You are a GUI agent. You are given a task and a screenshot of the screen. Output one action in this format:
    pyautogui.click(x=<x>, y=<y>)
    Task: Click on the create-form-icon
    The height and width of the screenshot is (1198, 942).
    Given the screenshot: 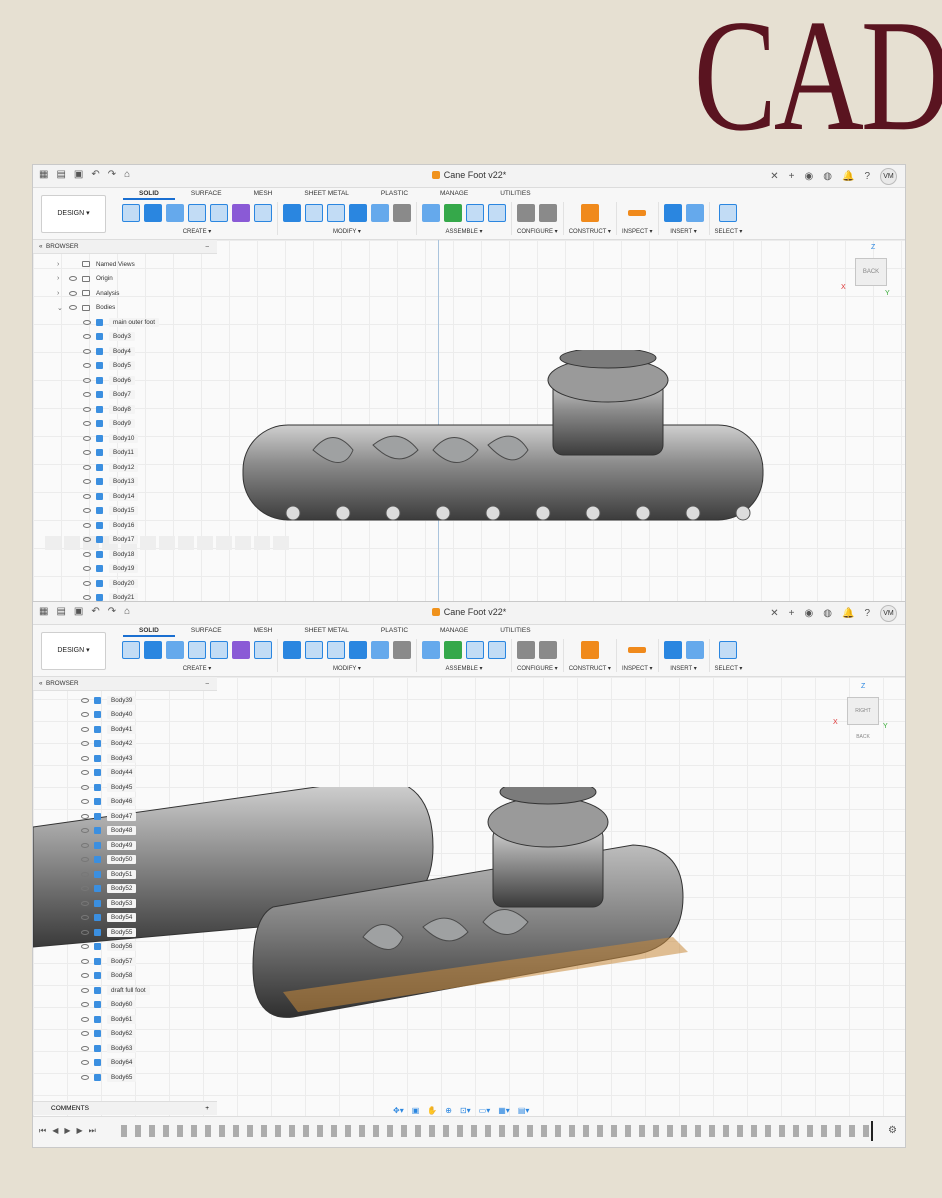 What is the action you would take?
    pyautogui.click(x=241, y=650)
    